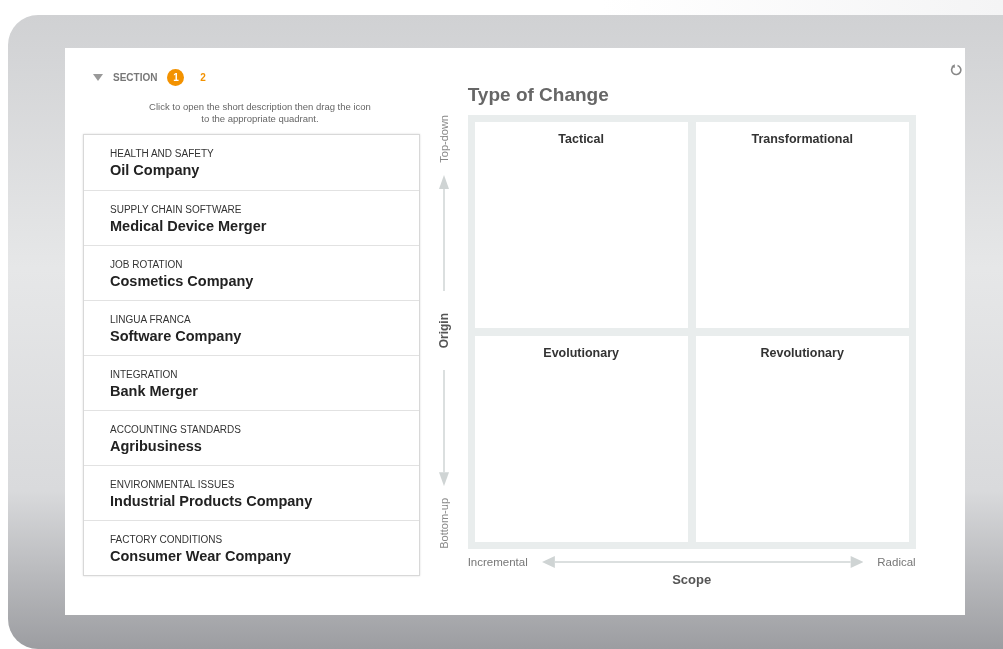 The image size is (1003, 649). I want to click on axis-label: Radical, so click(896, 562).